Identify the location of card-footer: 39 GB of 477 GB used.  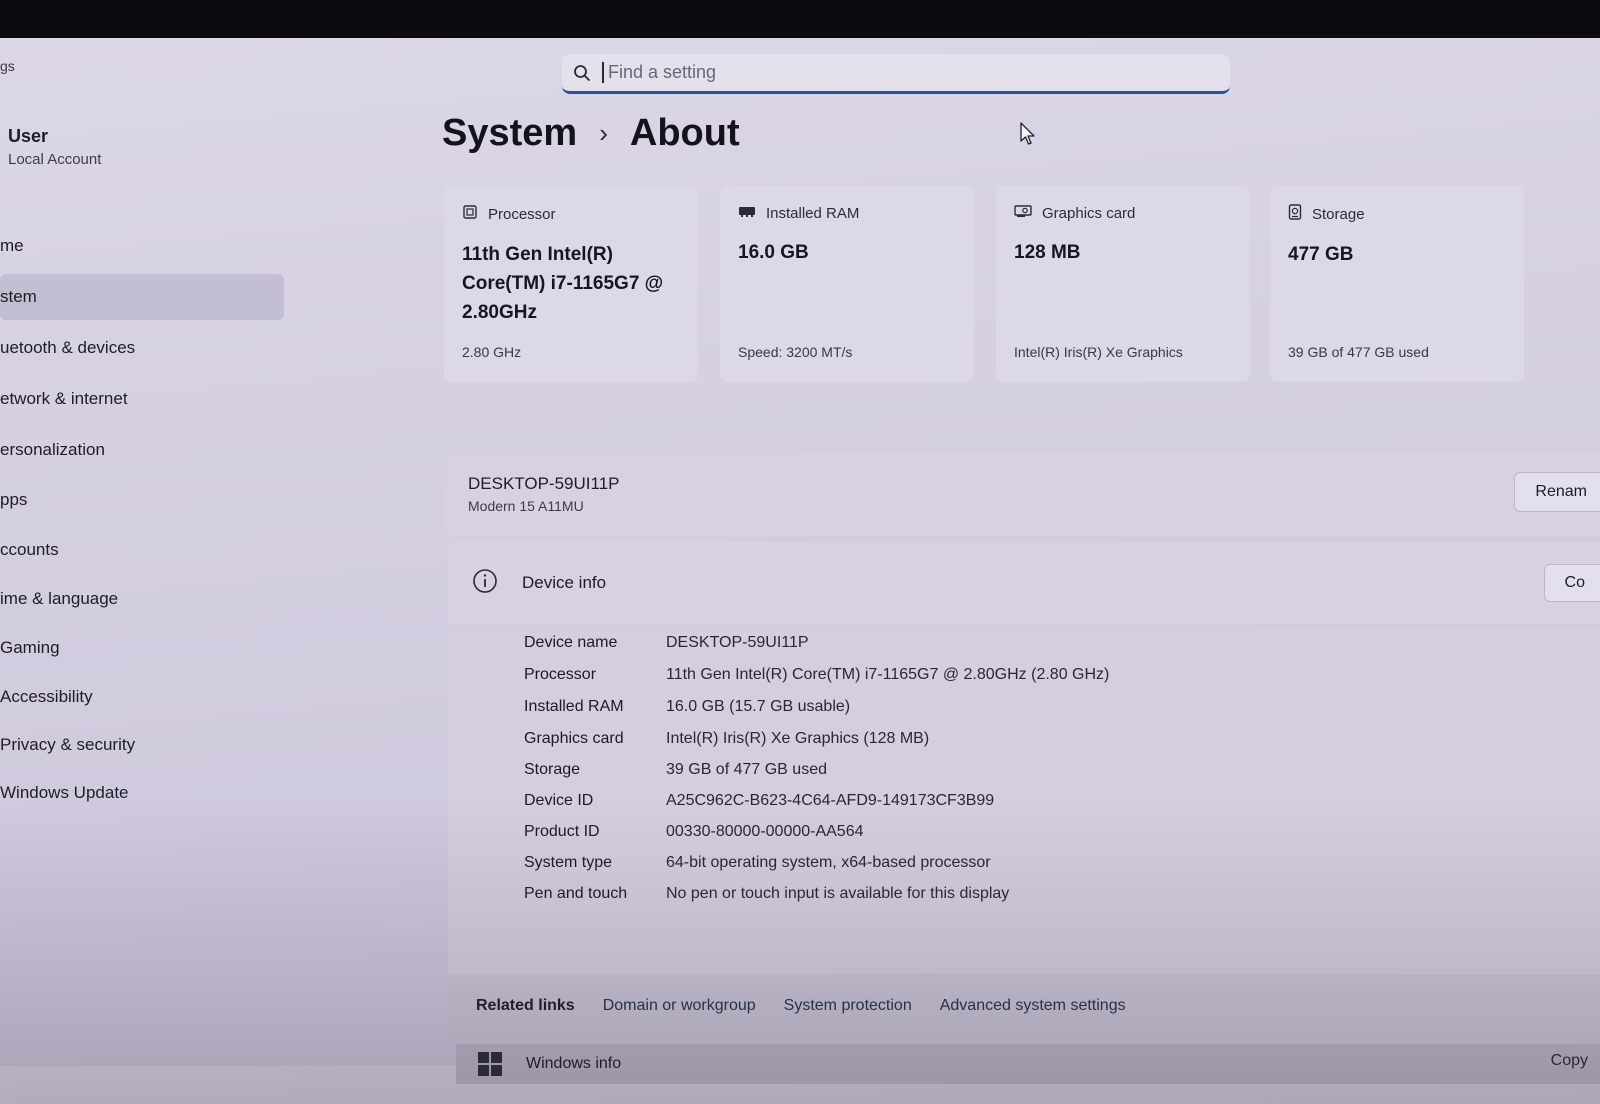
(1358, 352).